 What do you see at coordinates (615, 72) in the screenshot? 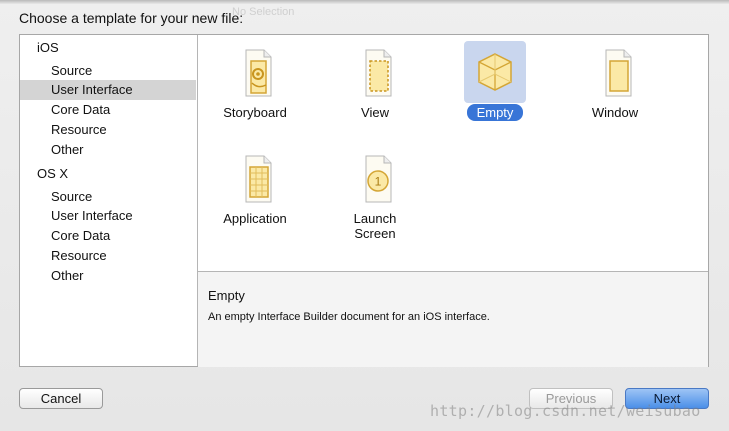
I see `window-icon` at bounding box center [615, 72].